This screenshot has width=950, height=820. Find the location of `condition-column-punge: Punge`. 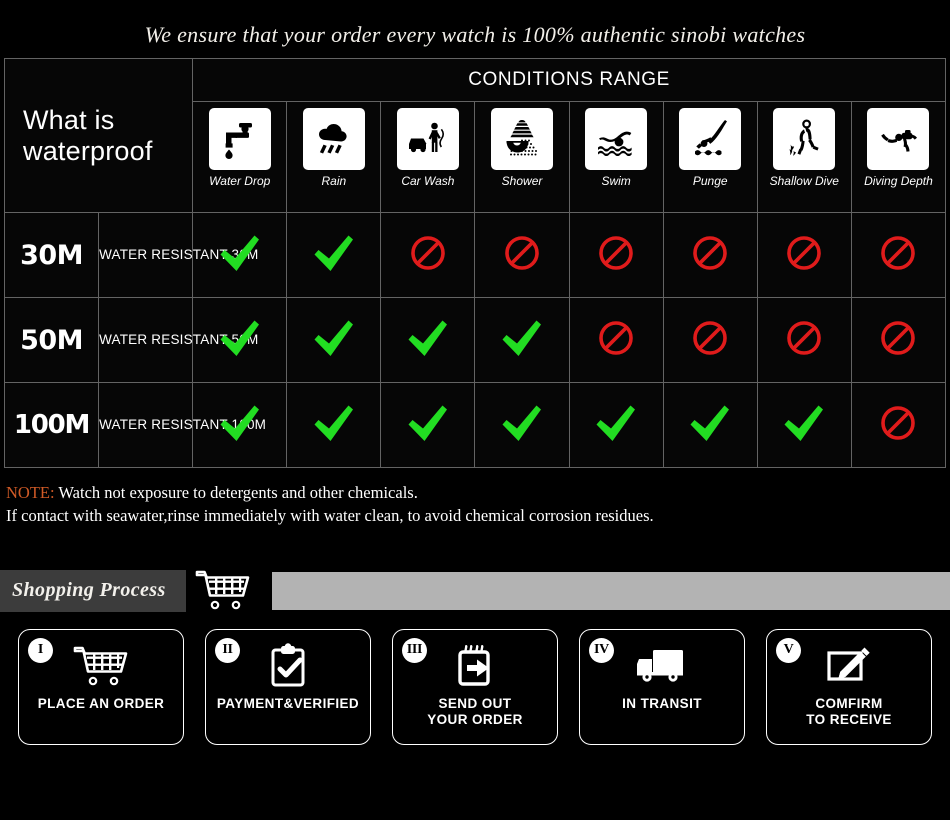

condition-column-punge: Punge is located at coordinates (710, 157).